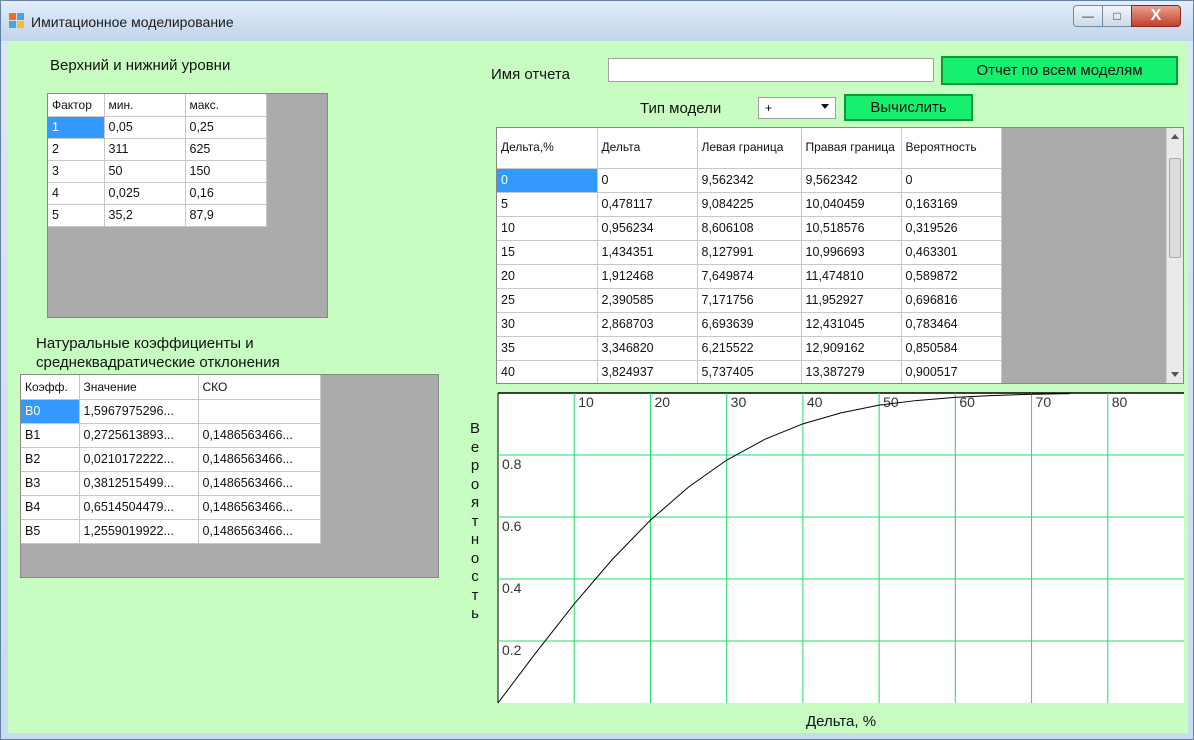 The width and height of the screenshot is (1194, 740). Describe the element at coordinates (259, 411) in the screenshot. I see `coefs-cell` at that location.